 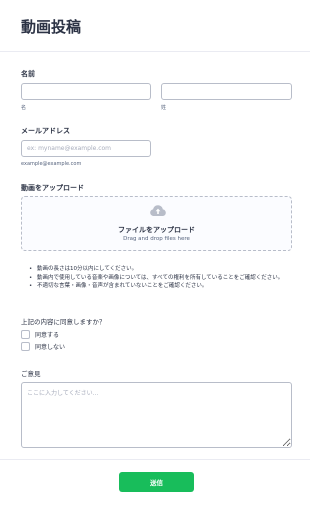 What do you see at coordinates (156, 482) in the screenshot?
I see `submit-button: 送信` at bounding box center [156, 482].